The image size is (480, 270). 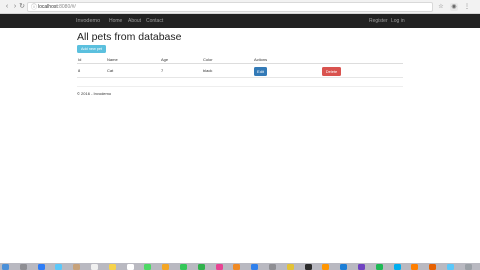 What do you see at coordinates (5, 267) in the screenshot?
I see `finder-icon` at bounding box center [5, 267].